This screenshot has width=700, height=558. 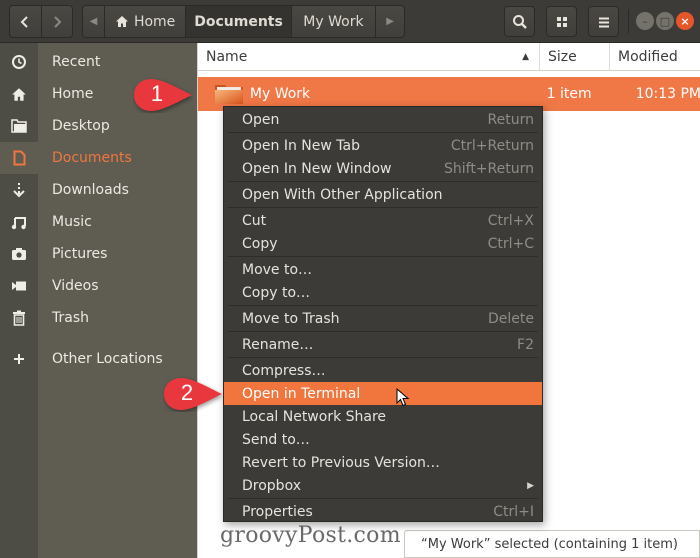 I want to click on menu-item-label: Local Network Share, so click(x=314, y=416).